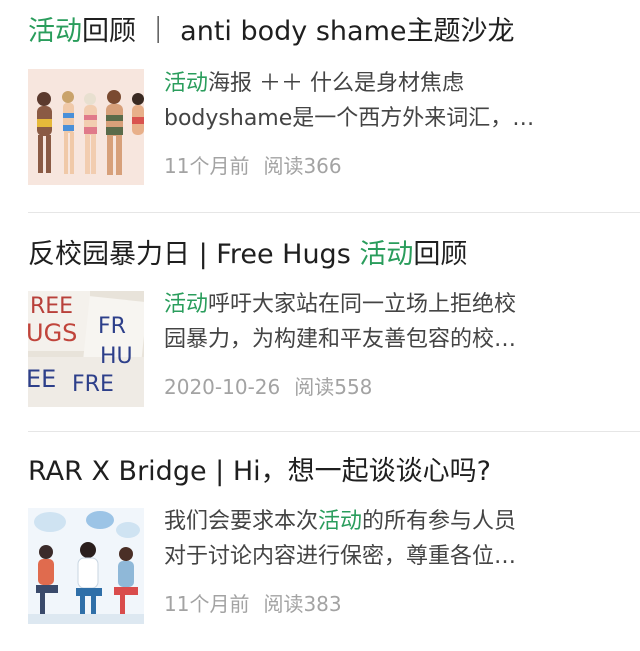  Describe the element at coordinates (93, 384) in the screenshot. I see `svg-text: FRE` at that location.